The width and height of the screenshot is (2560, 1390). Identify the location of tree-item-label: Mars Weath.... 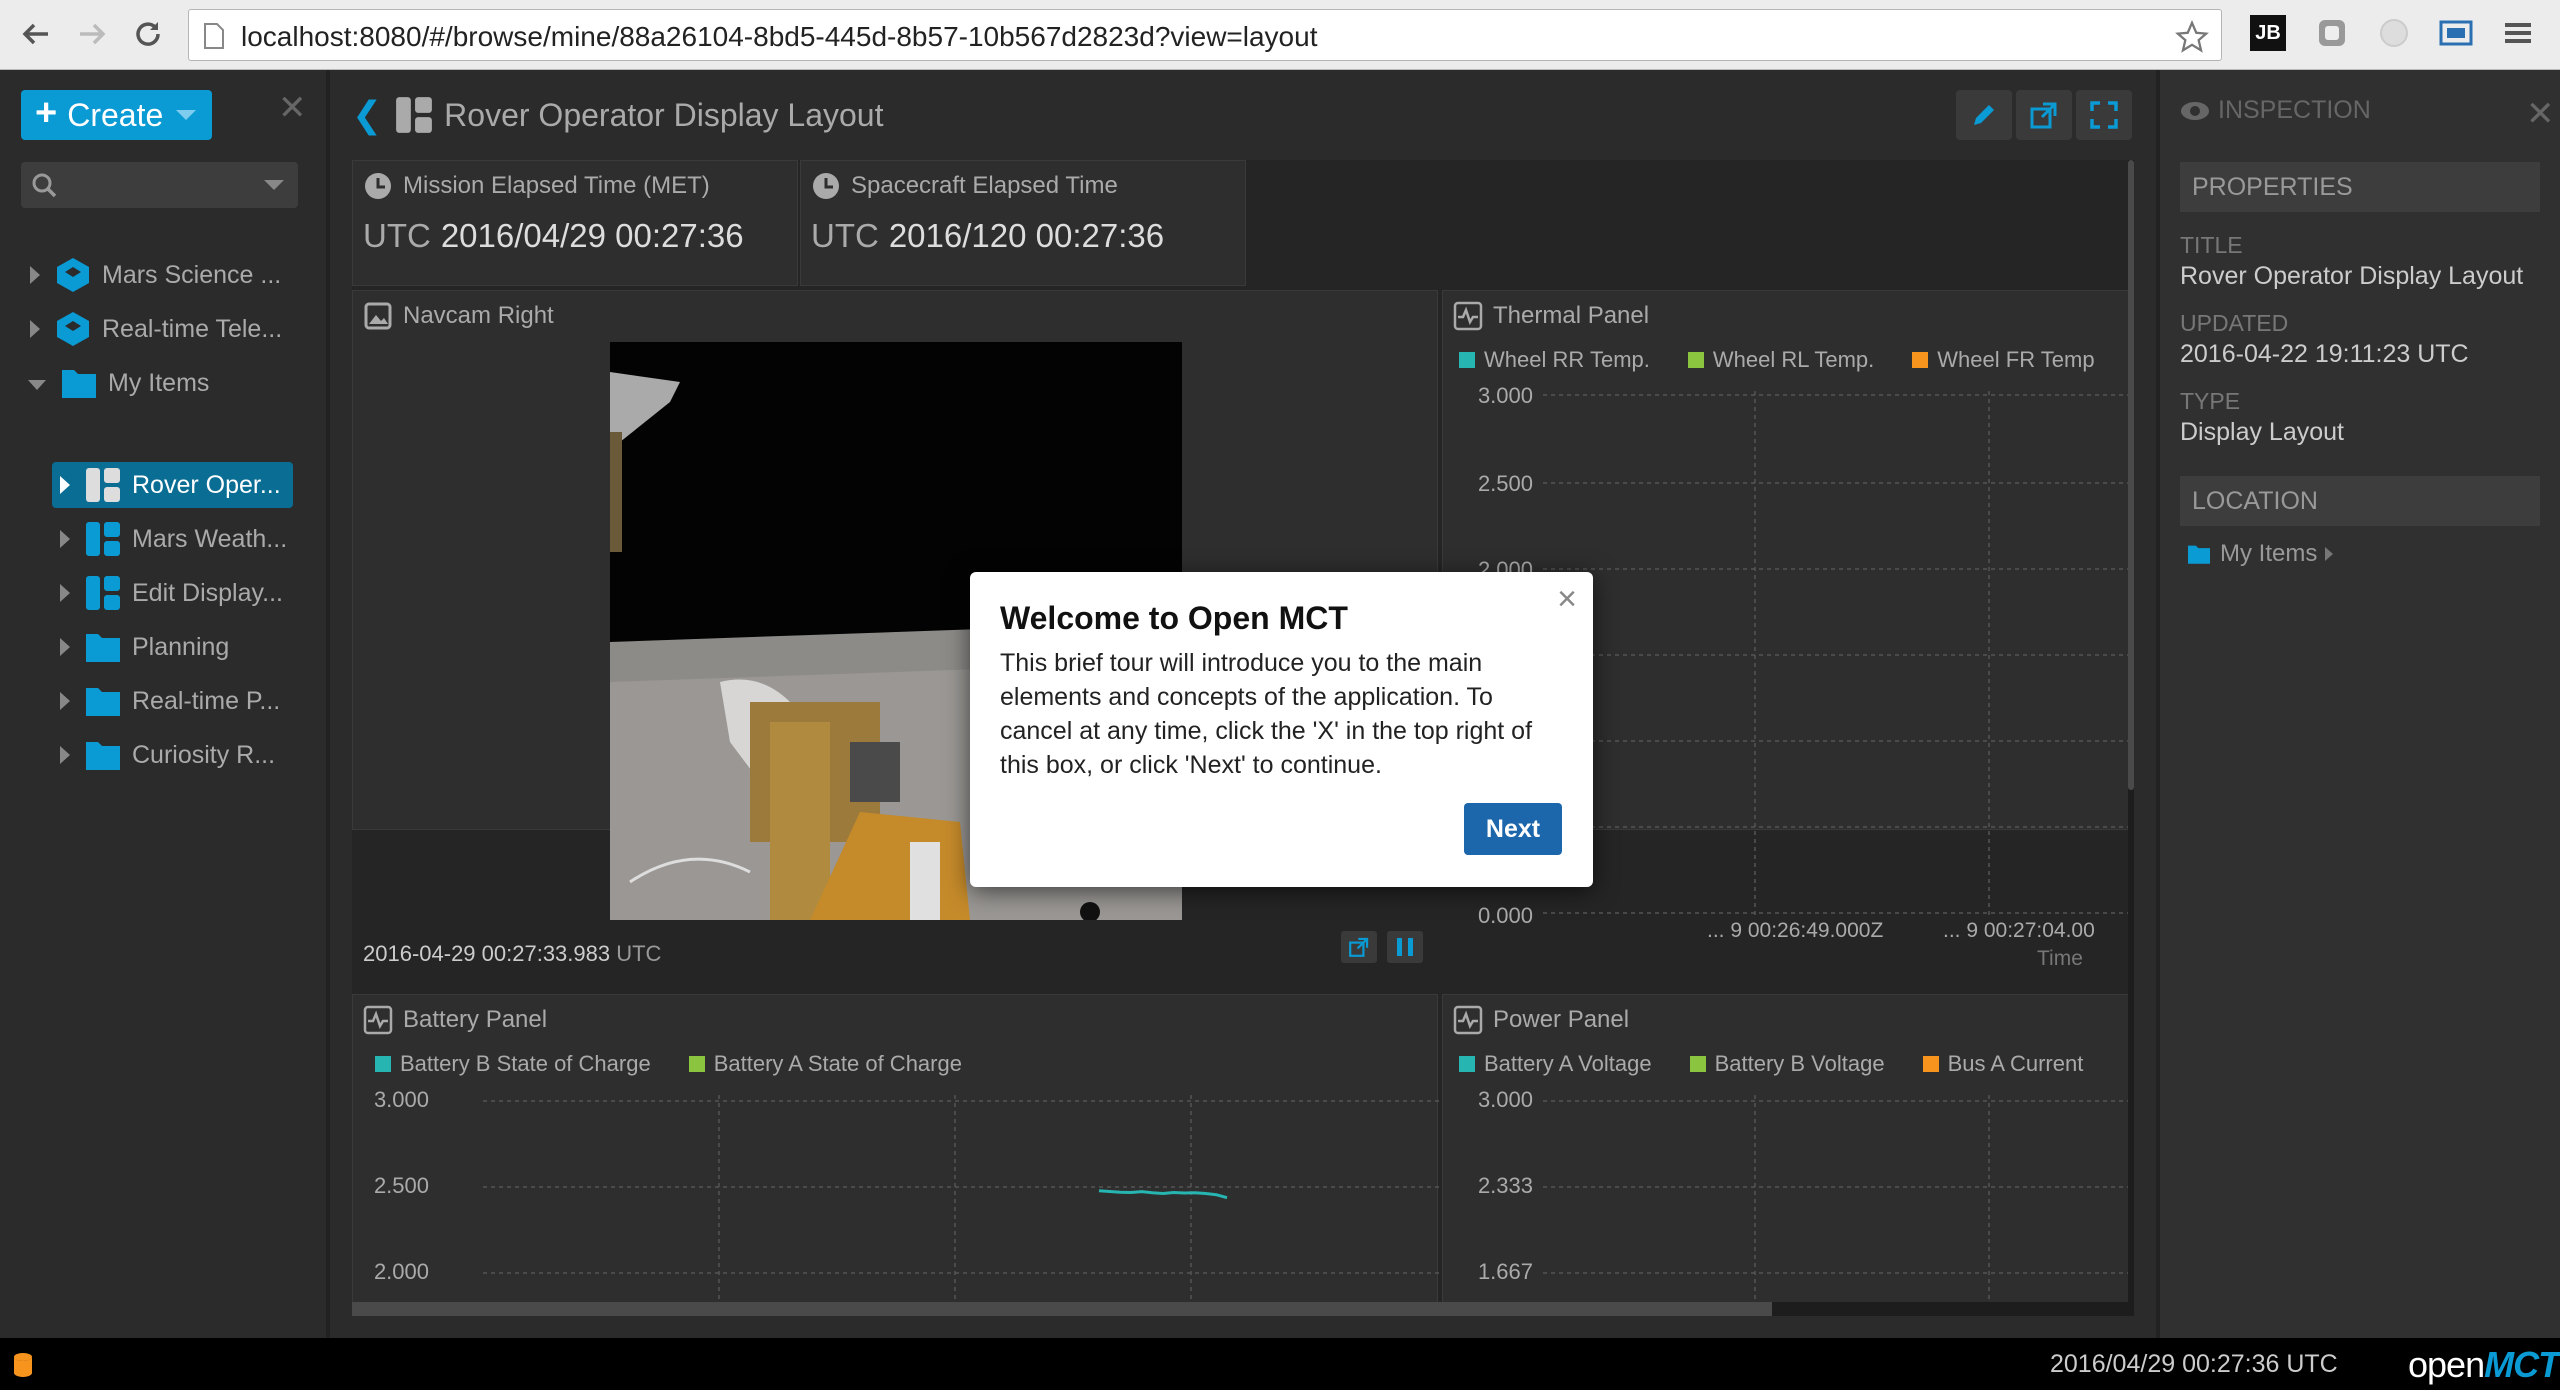
(210, 538).